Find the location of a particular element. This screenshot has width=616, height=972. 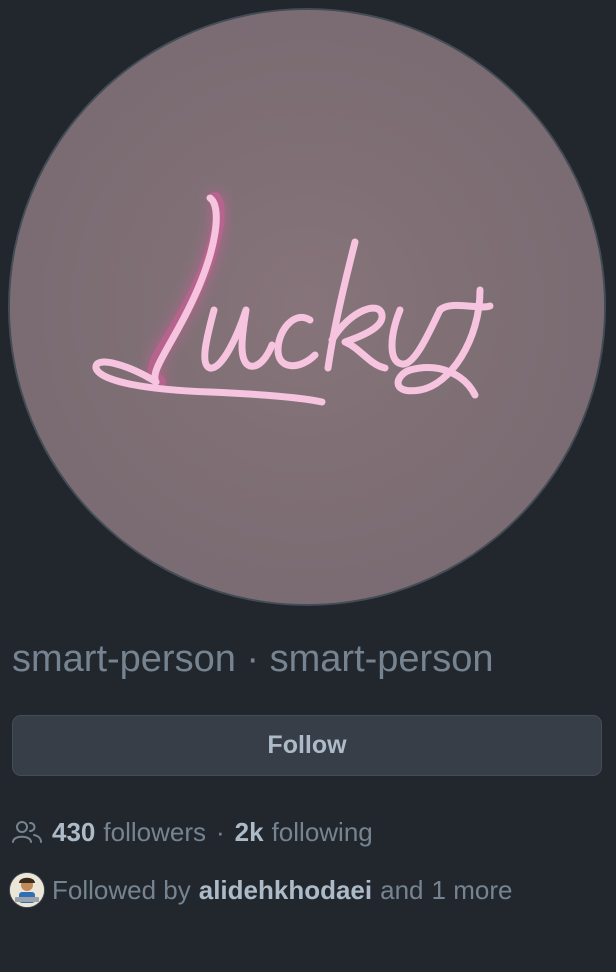

user-avatar-icon is located at coordinates (27, 890).